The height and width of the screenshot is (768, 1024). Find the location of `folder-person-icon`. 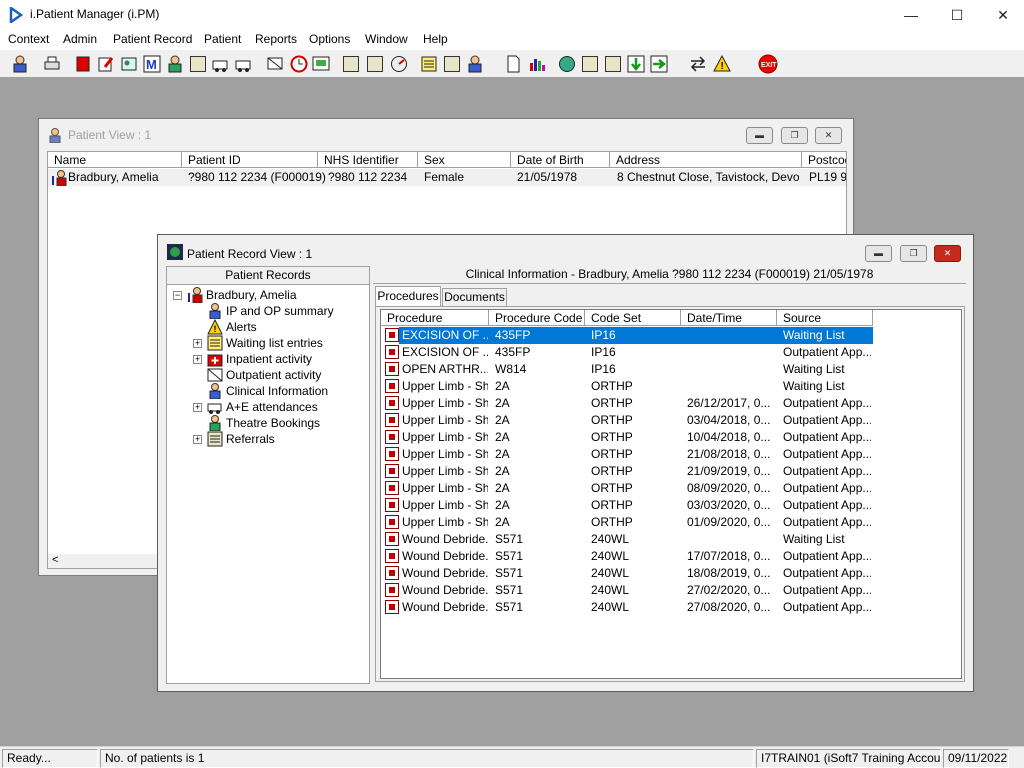

folder-person-icon is located at coordinates (351, 64).